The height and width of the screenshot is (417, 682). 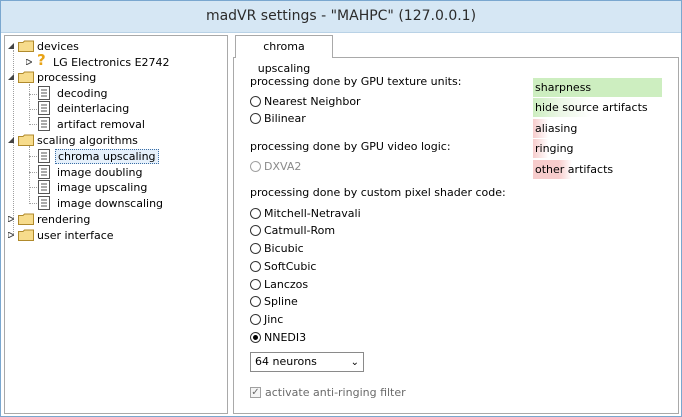 I want to click on tree-item-scaling-algorithms: scaling algorithms, so click(x=115, y=140).